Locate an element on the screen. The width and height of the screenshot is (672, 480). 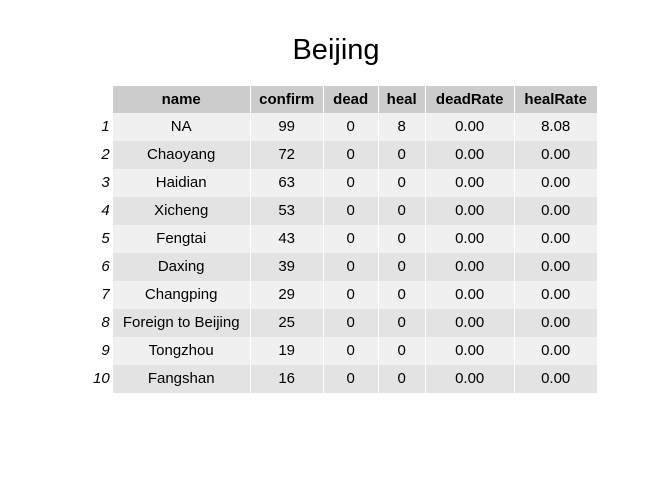
cell-name: Haidian is located at coordinates (181, 183).